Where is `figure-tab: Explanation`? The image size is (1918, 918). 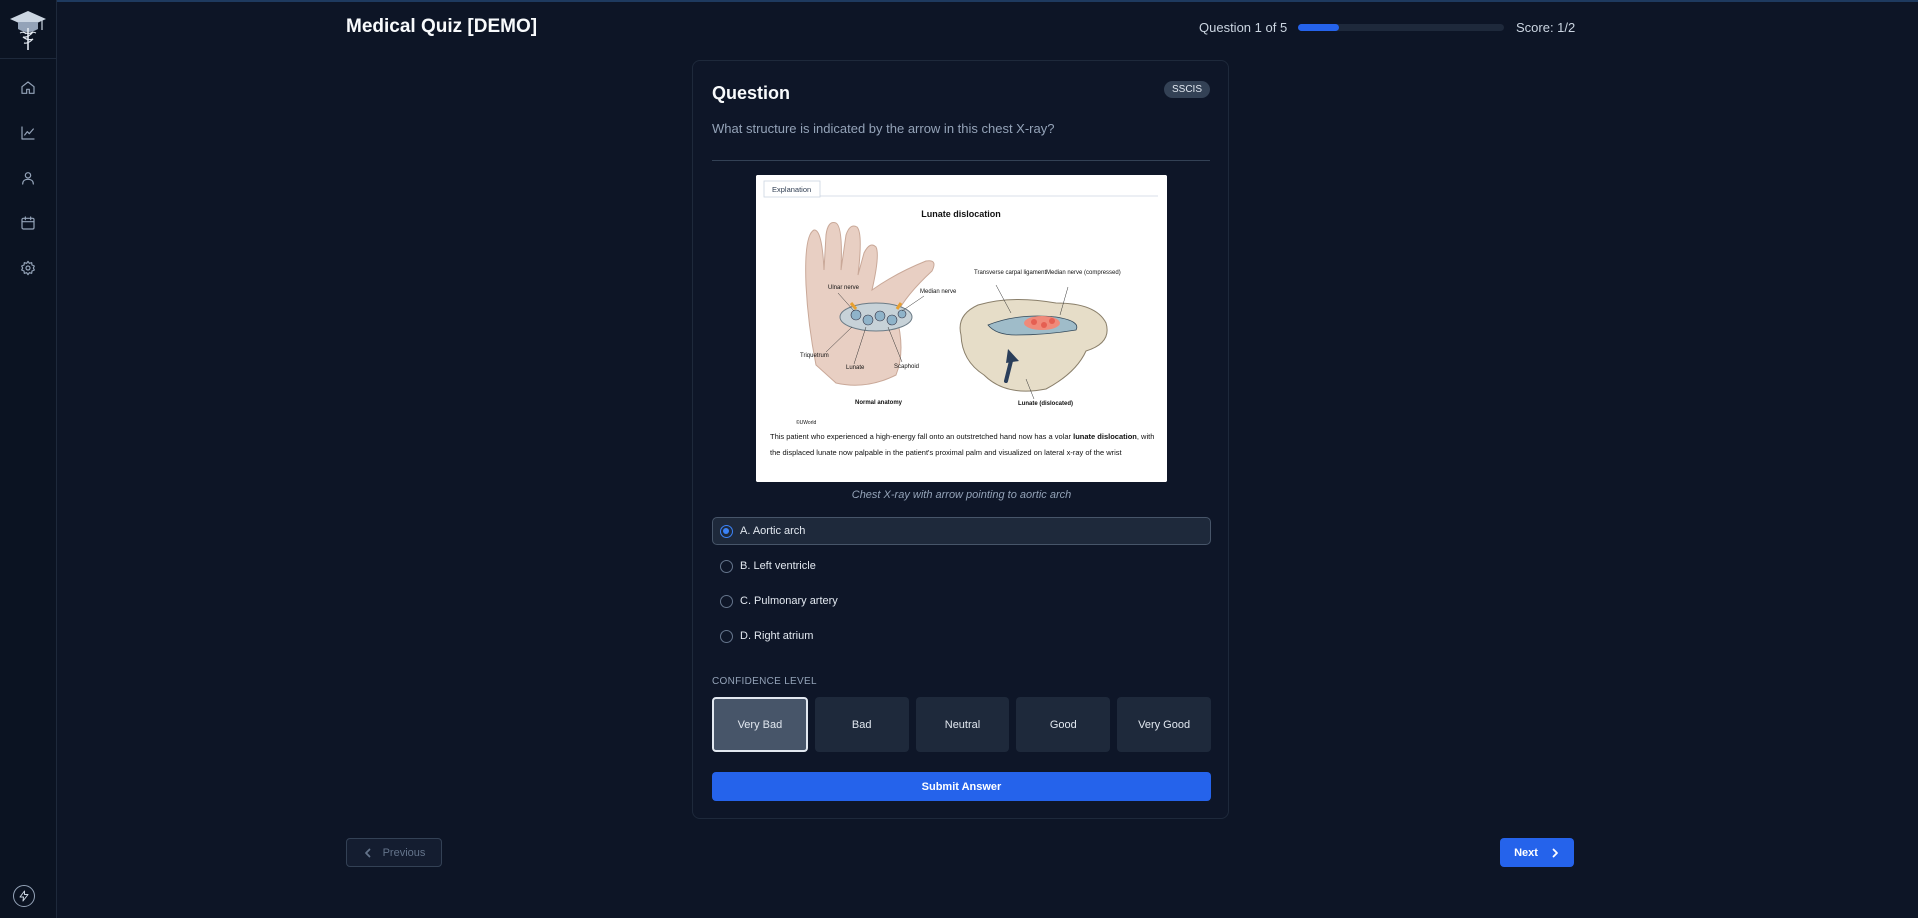
figure-tab: Explanation is located at coordinates (791, 189).